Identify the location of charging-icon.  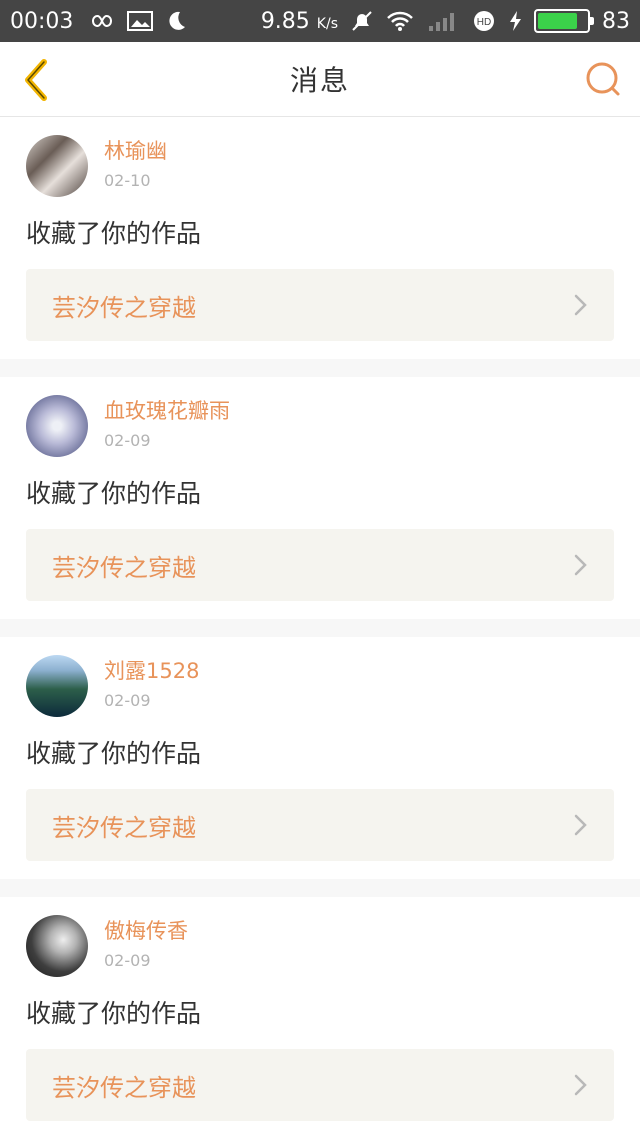
(515, 21).